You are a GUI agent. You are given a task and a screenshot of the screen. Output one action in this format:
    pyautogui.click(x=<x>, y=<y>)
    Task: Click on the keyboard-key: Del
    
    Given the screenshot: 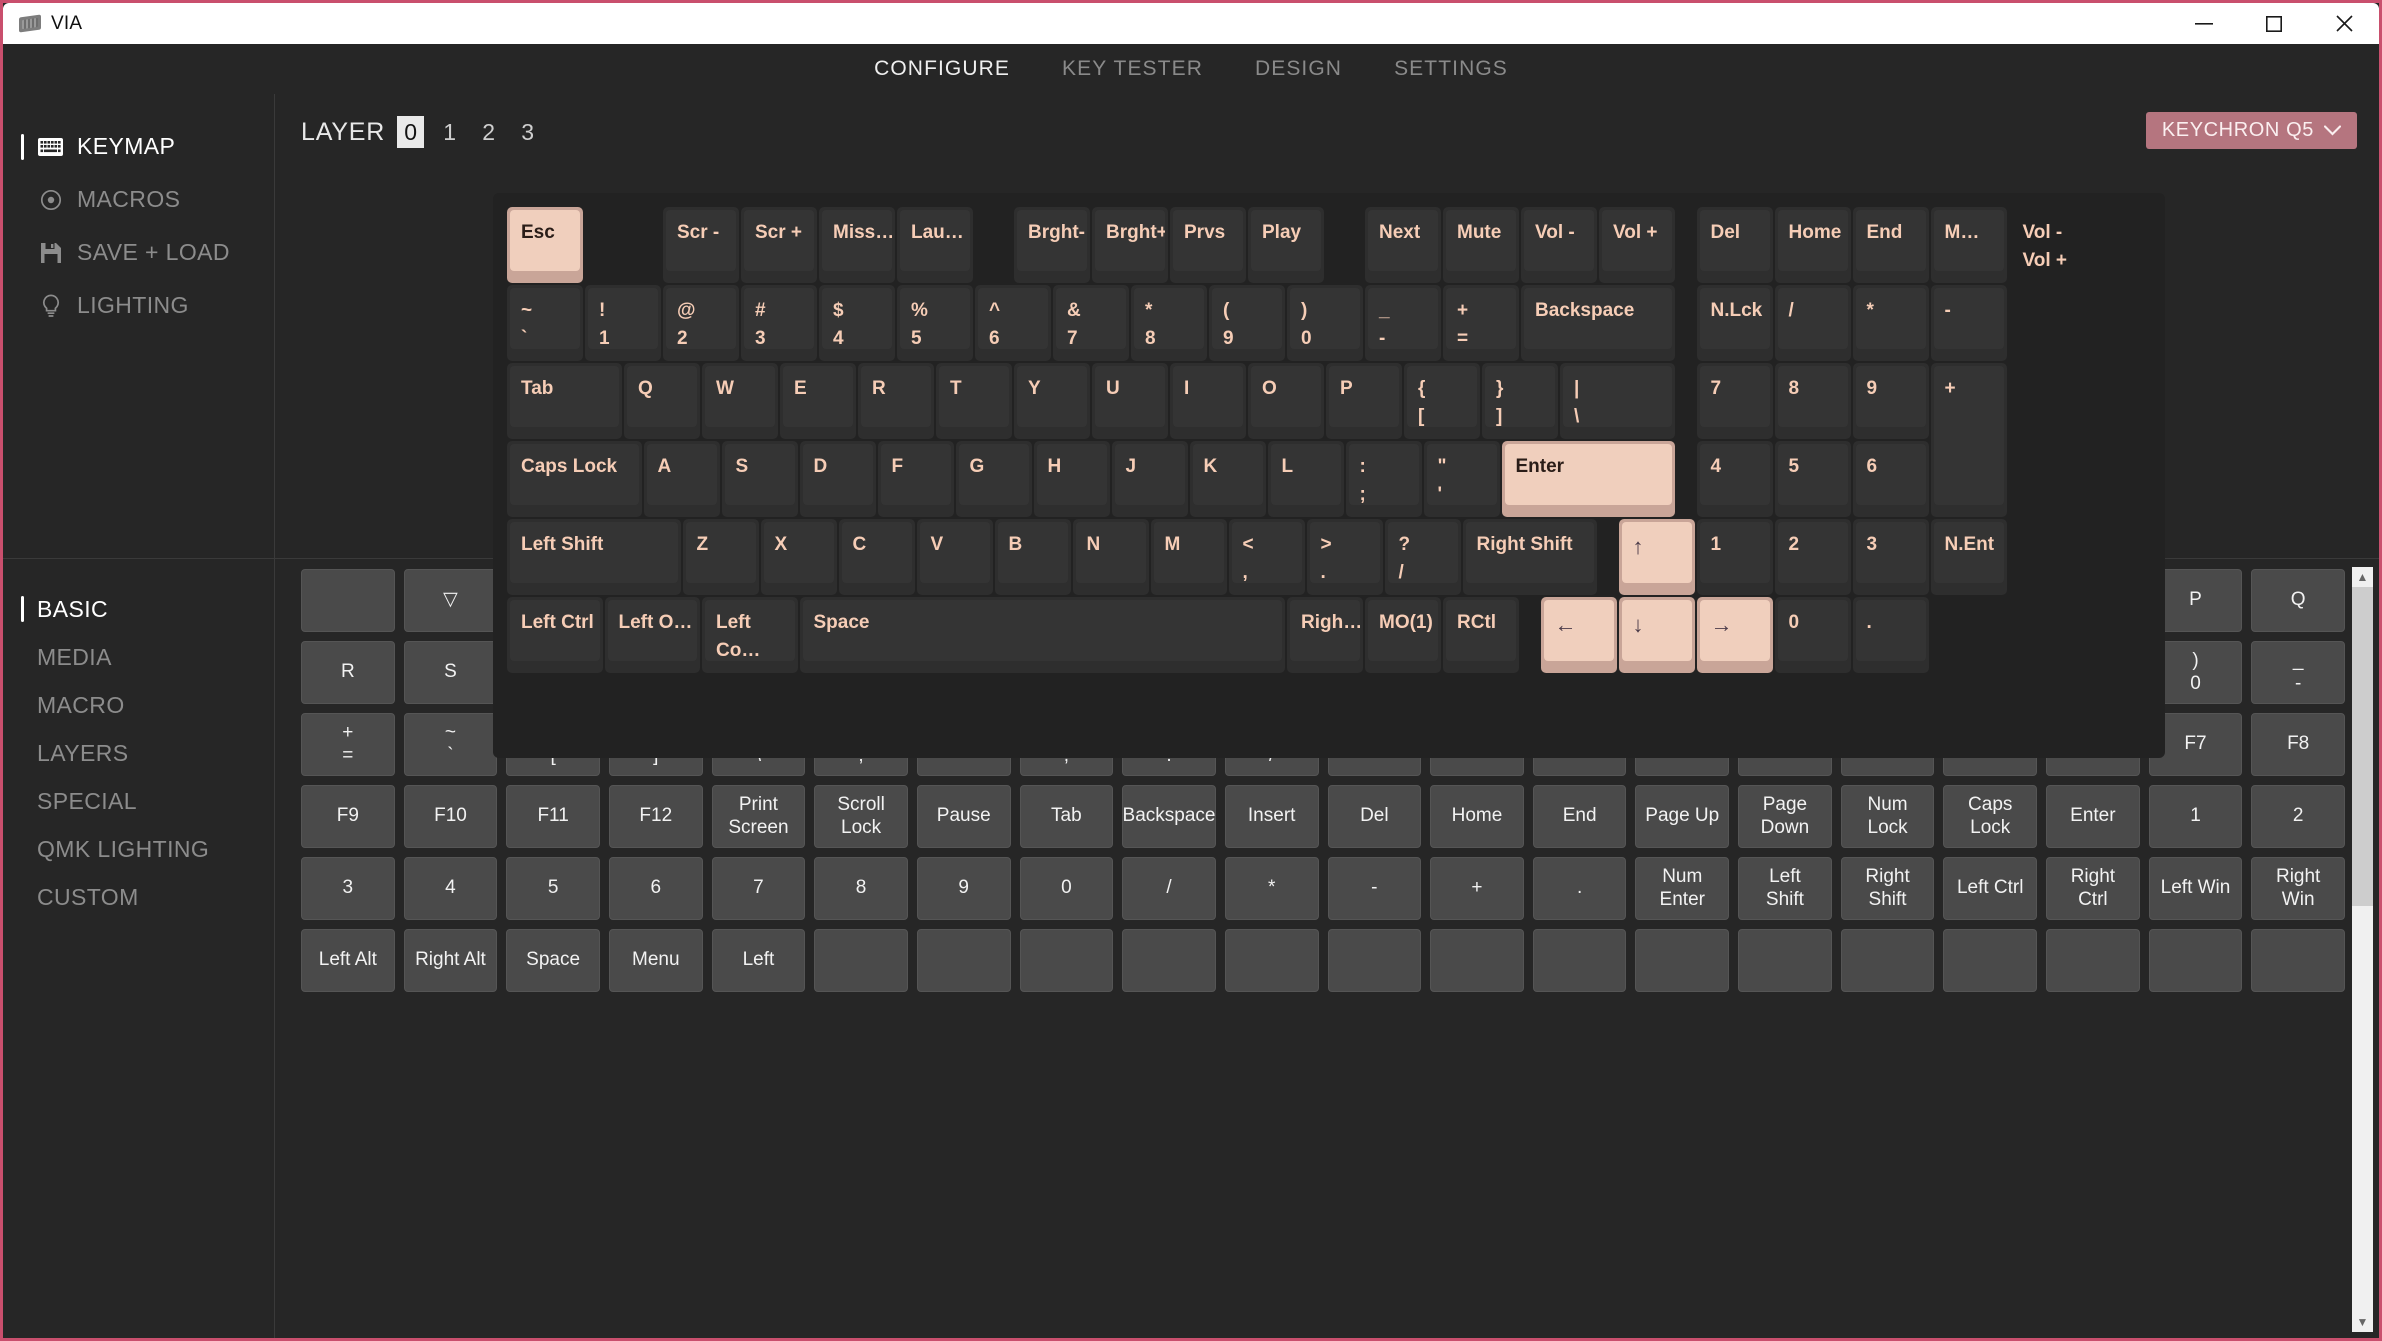 What is the action you would take?
    pyautogui.click(x=1734, y=245)
    